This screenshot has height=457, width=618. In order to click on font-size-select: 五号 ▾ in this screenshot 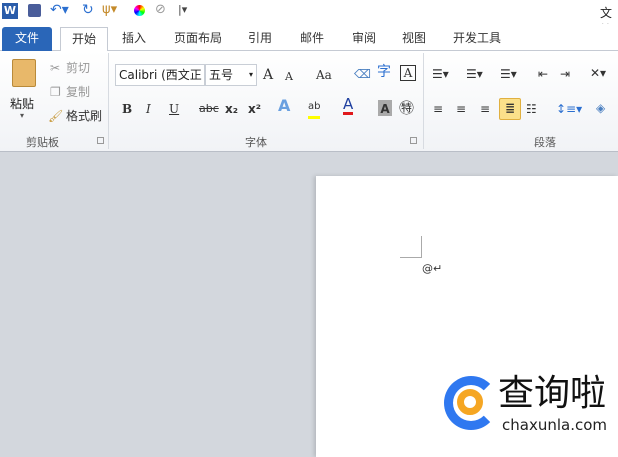, I will do `click(231, 75)`.